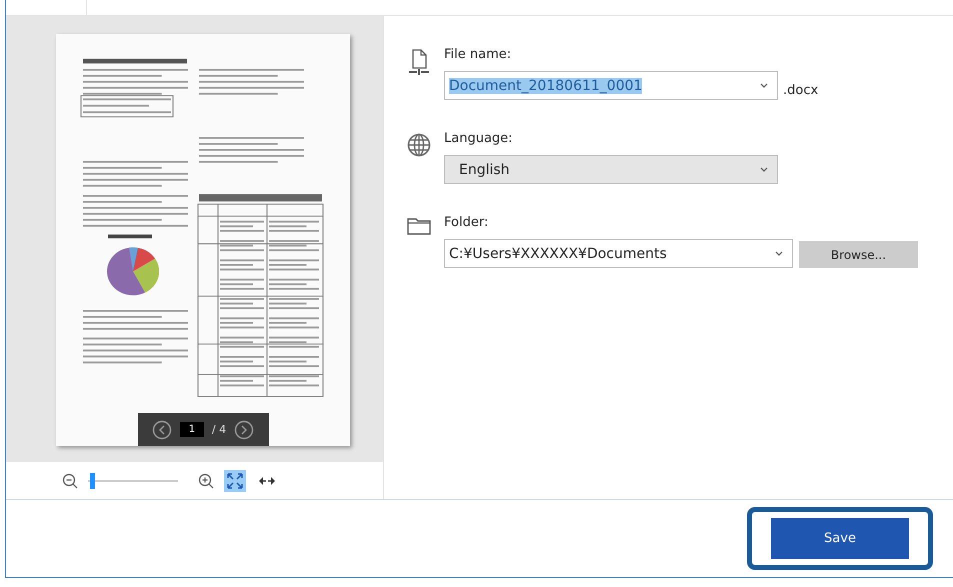 This screenshot has height=587, width=953. What do you see at coordinates (479, 139) in the screenshot?
I see `field-label: Language:` at bounding box center [479, 139].